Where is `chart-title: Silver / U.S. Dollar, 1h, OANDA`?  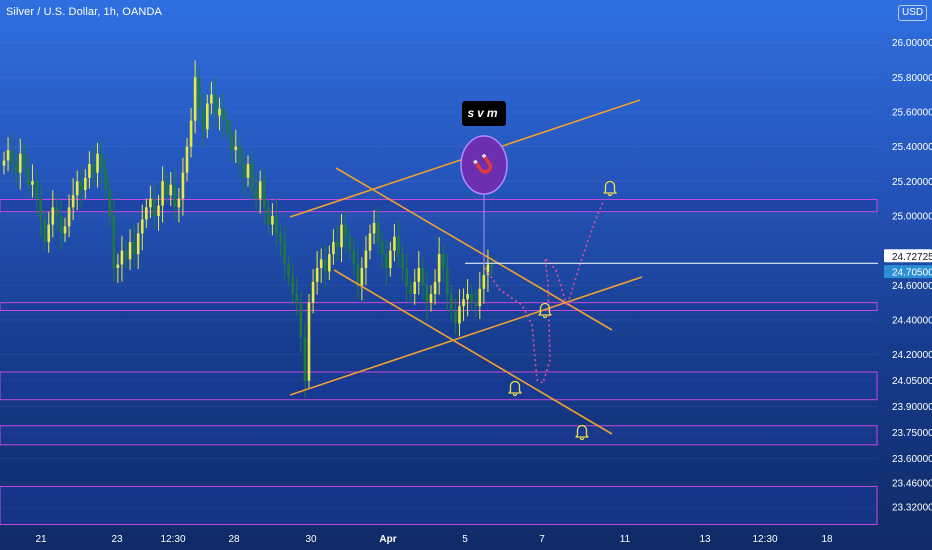 chart-title: Silver / U.S. Dollar, 1h, OANDA is located at coordinates (84, 12).